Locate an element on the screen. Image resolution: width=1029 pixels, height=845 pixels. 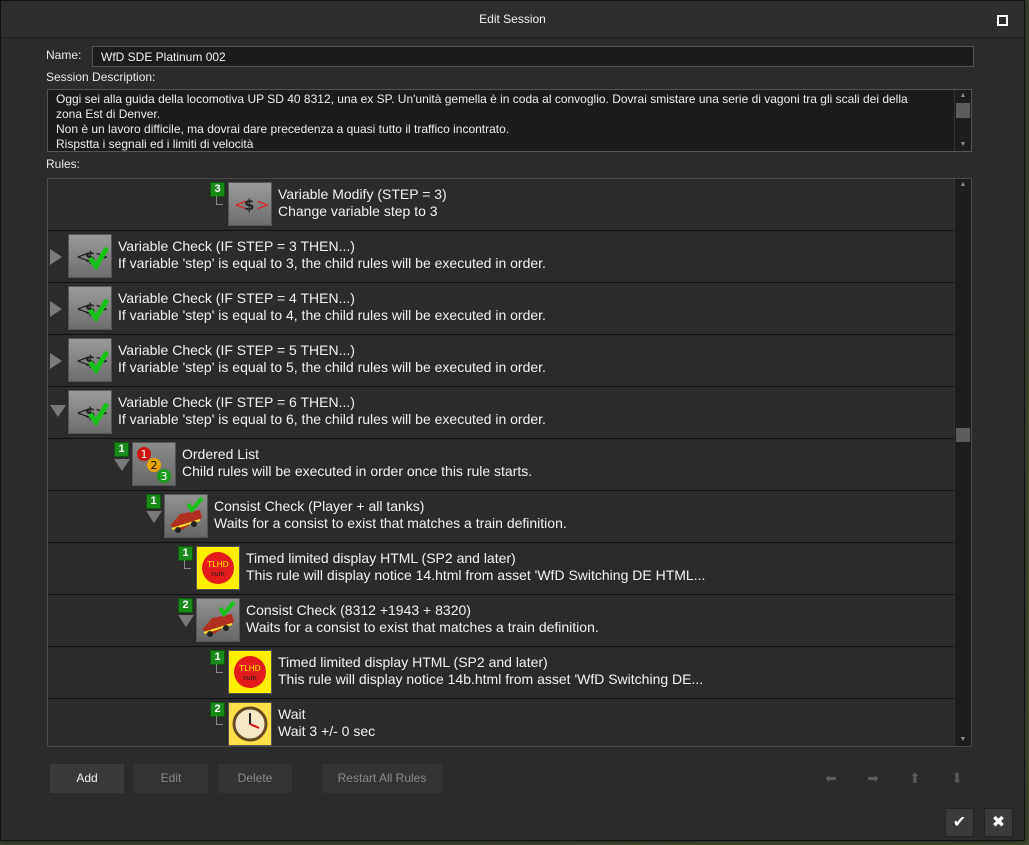
name-input is located at coordinates (533, 56).